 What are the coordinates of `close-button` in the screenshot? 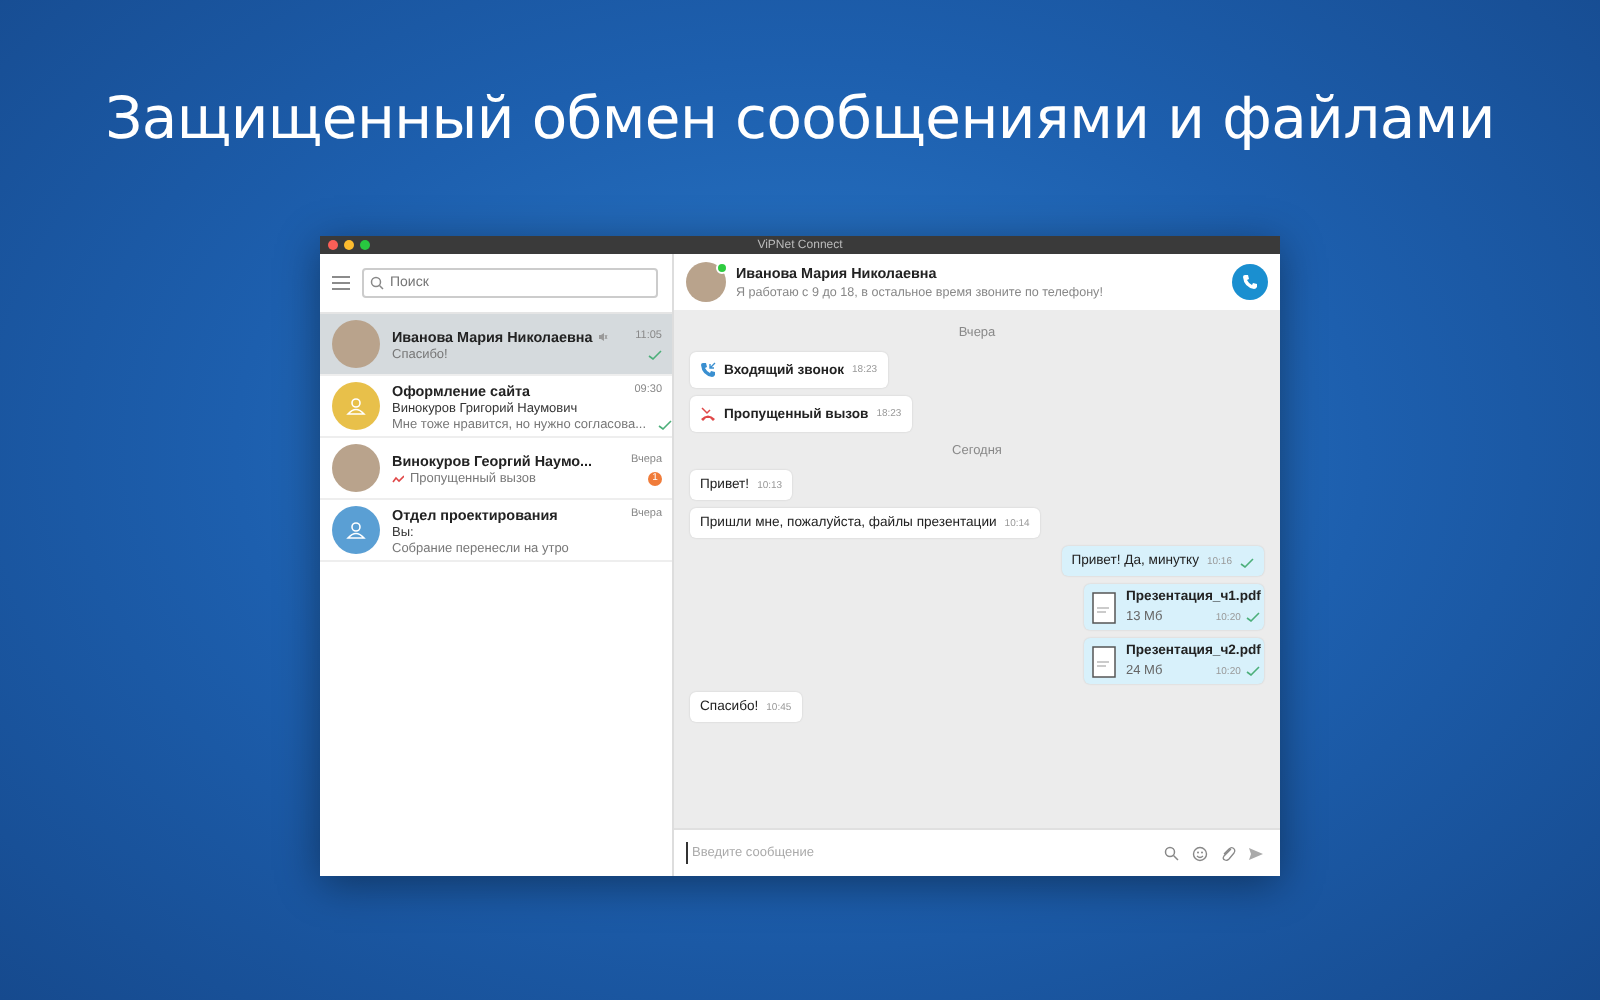 It's located at (333, 245).